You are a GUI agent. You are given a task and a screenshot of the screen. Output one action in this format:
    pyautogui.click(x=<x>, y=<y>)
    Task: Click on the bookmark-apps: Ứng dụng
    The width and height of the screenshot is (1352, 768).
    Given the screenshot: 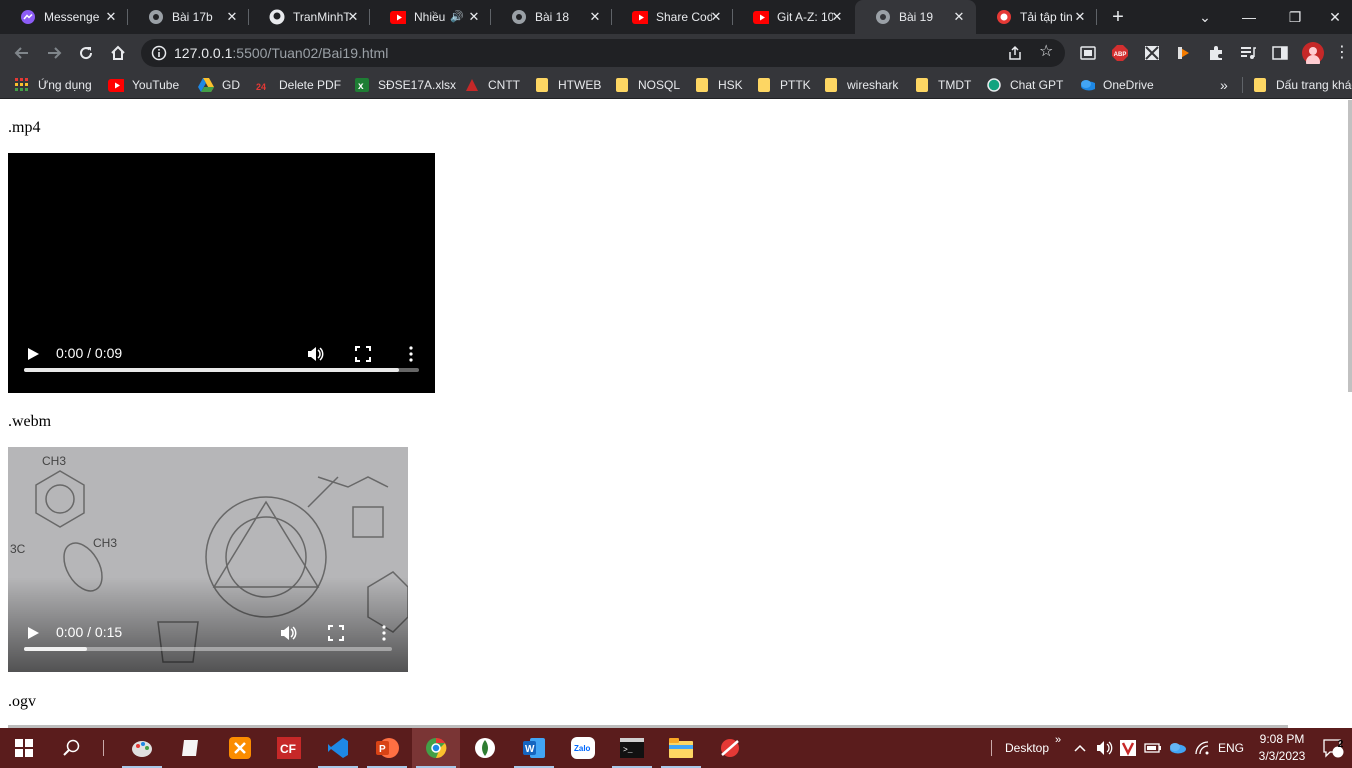 What is the action you would take?
    pyautogui.click(x=53, y=85)
    